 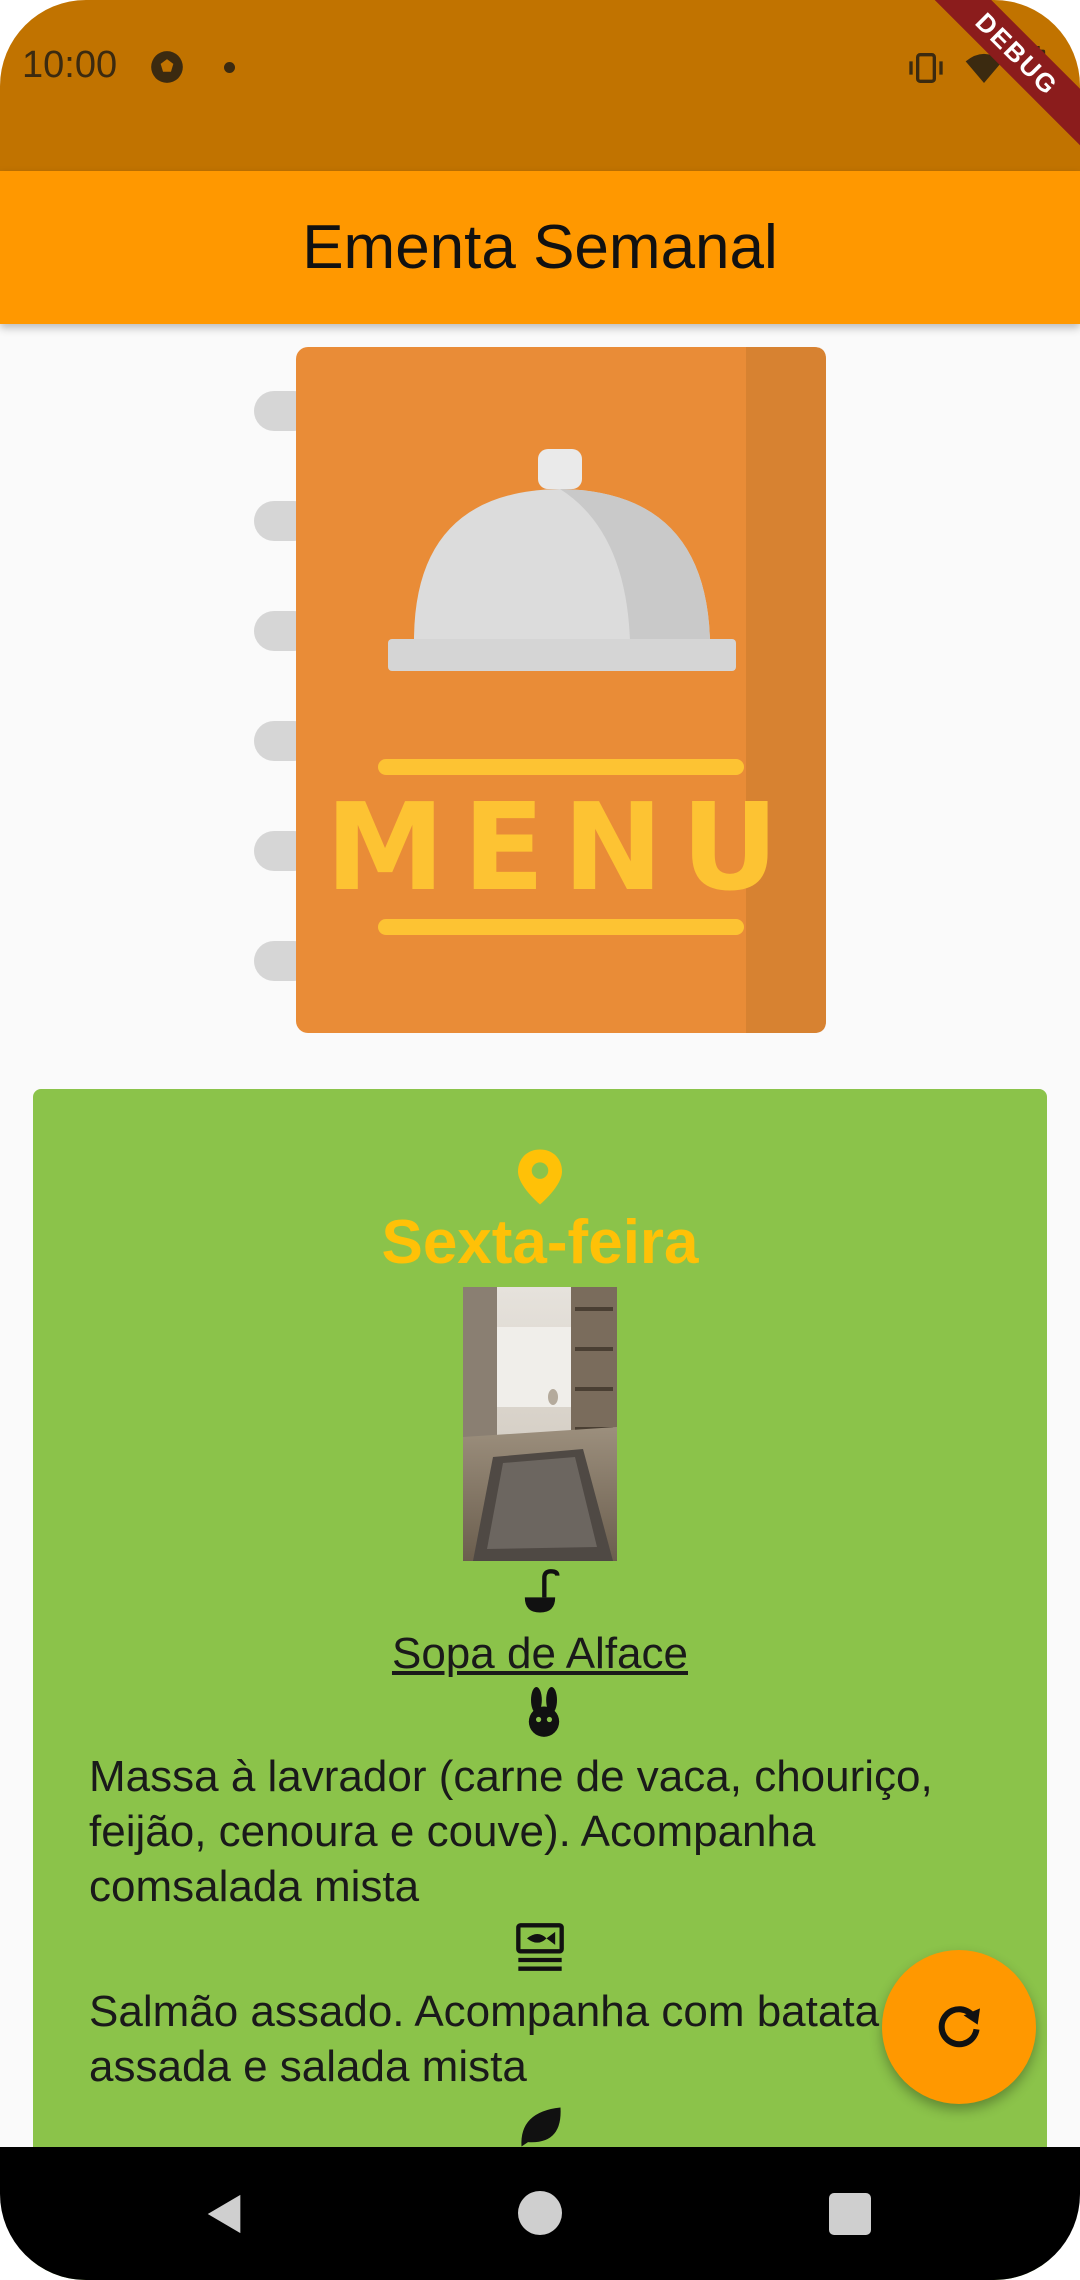 What do you see at coordinates (540, 1242) in the screenshot?
I see `day-title: Sexta-feira` at bounding box center [540, 1242].